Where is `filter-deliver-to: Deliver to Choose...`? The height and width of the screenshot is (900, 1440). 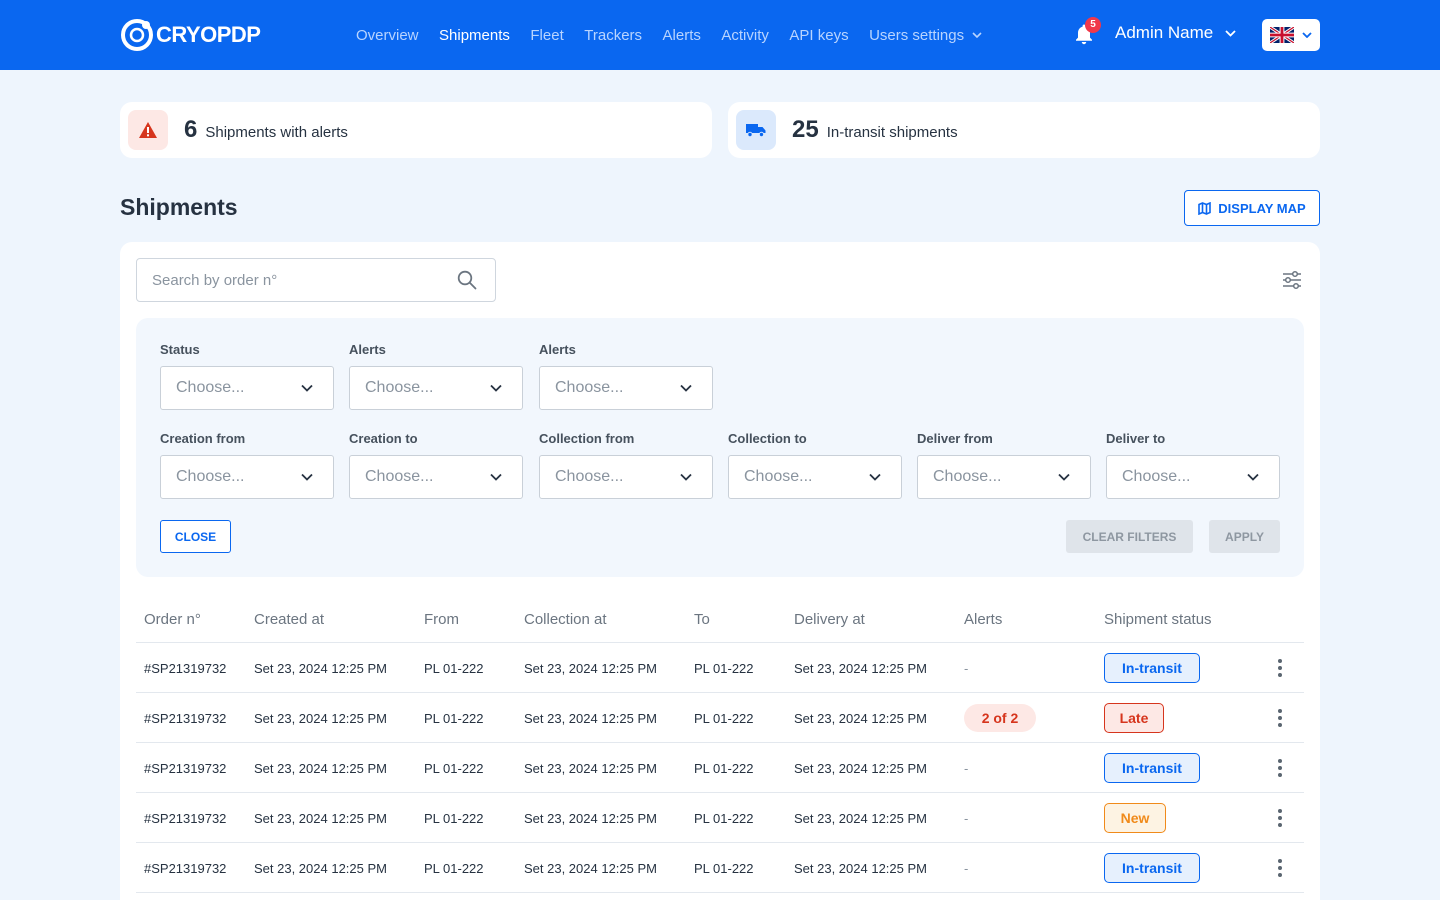 filter-deliver-to: Deliver to Choose... is located at coordinates (1193, 465).